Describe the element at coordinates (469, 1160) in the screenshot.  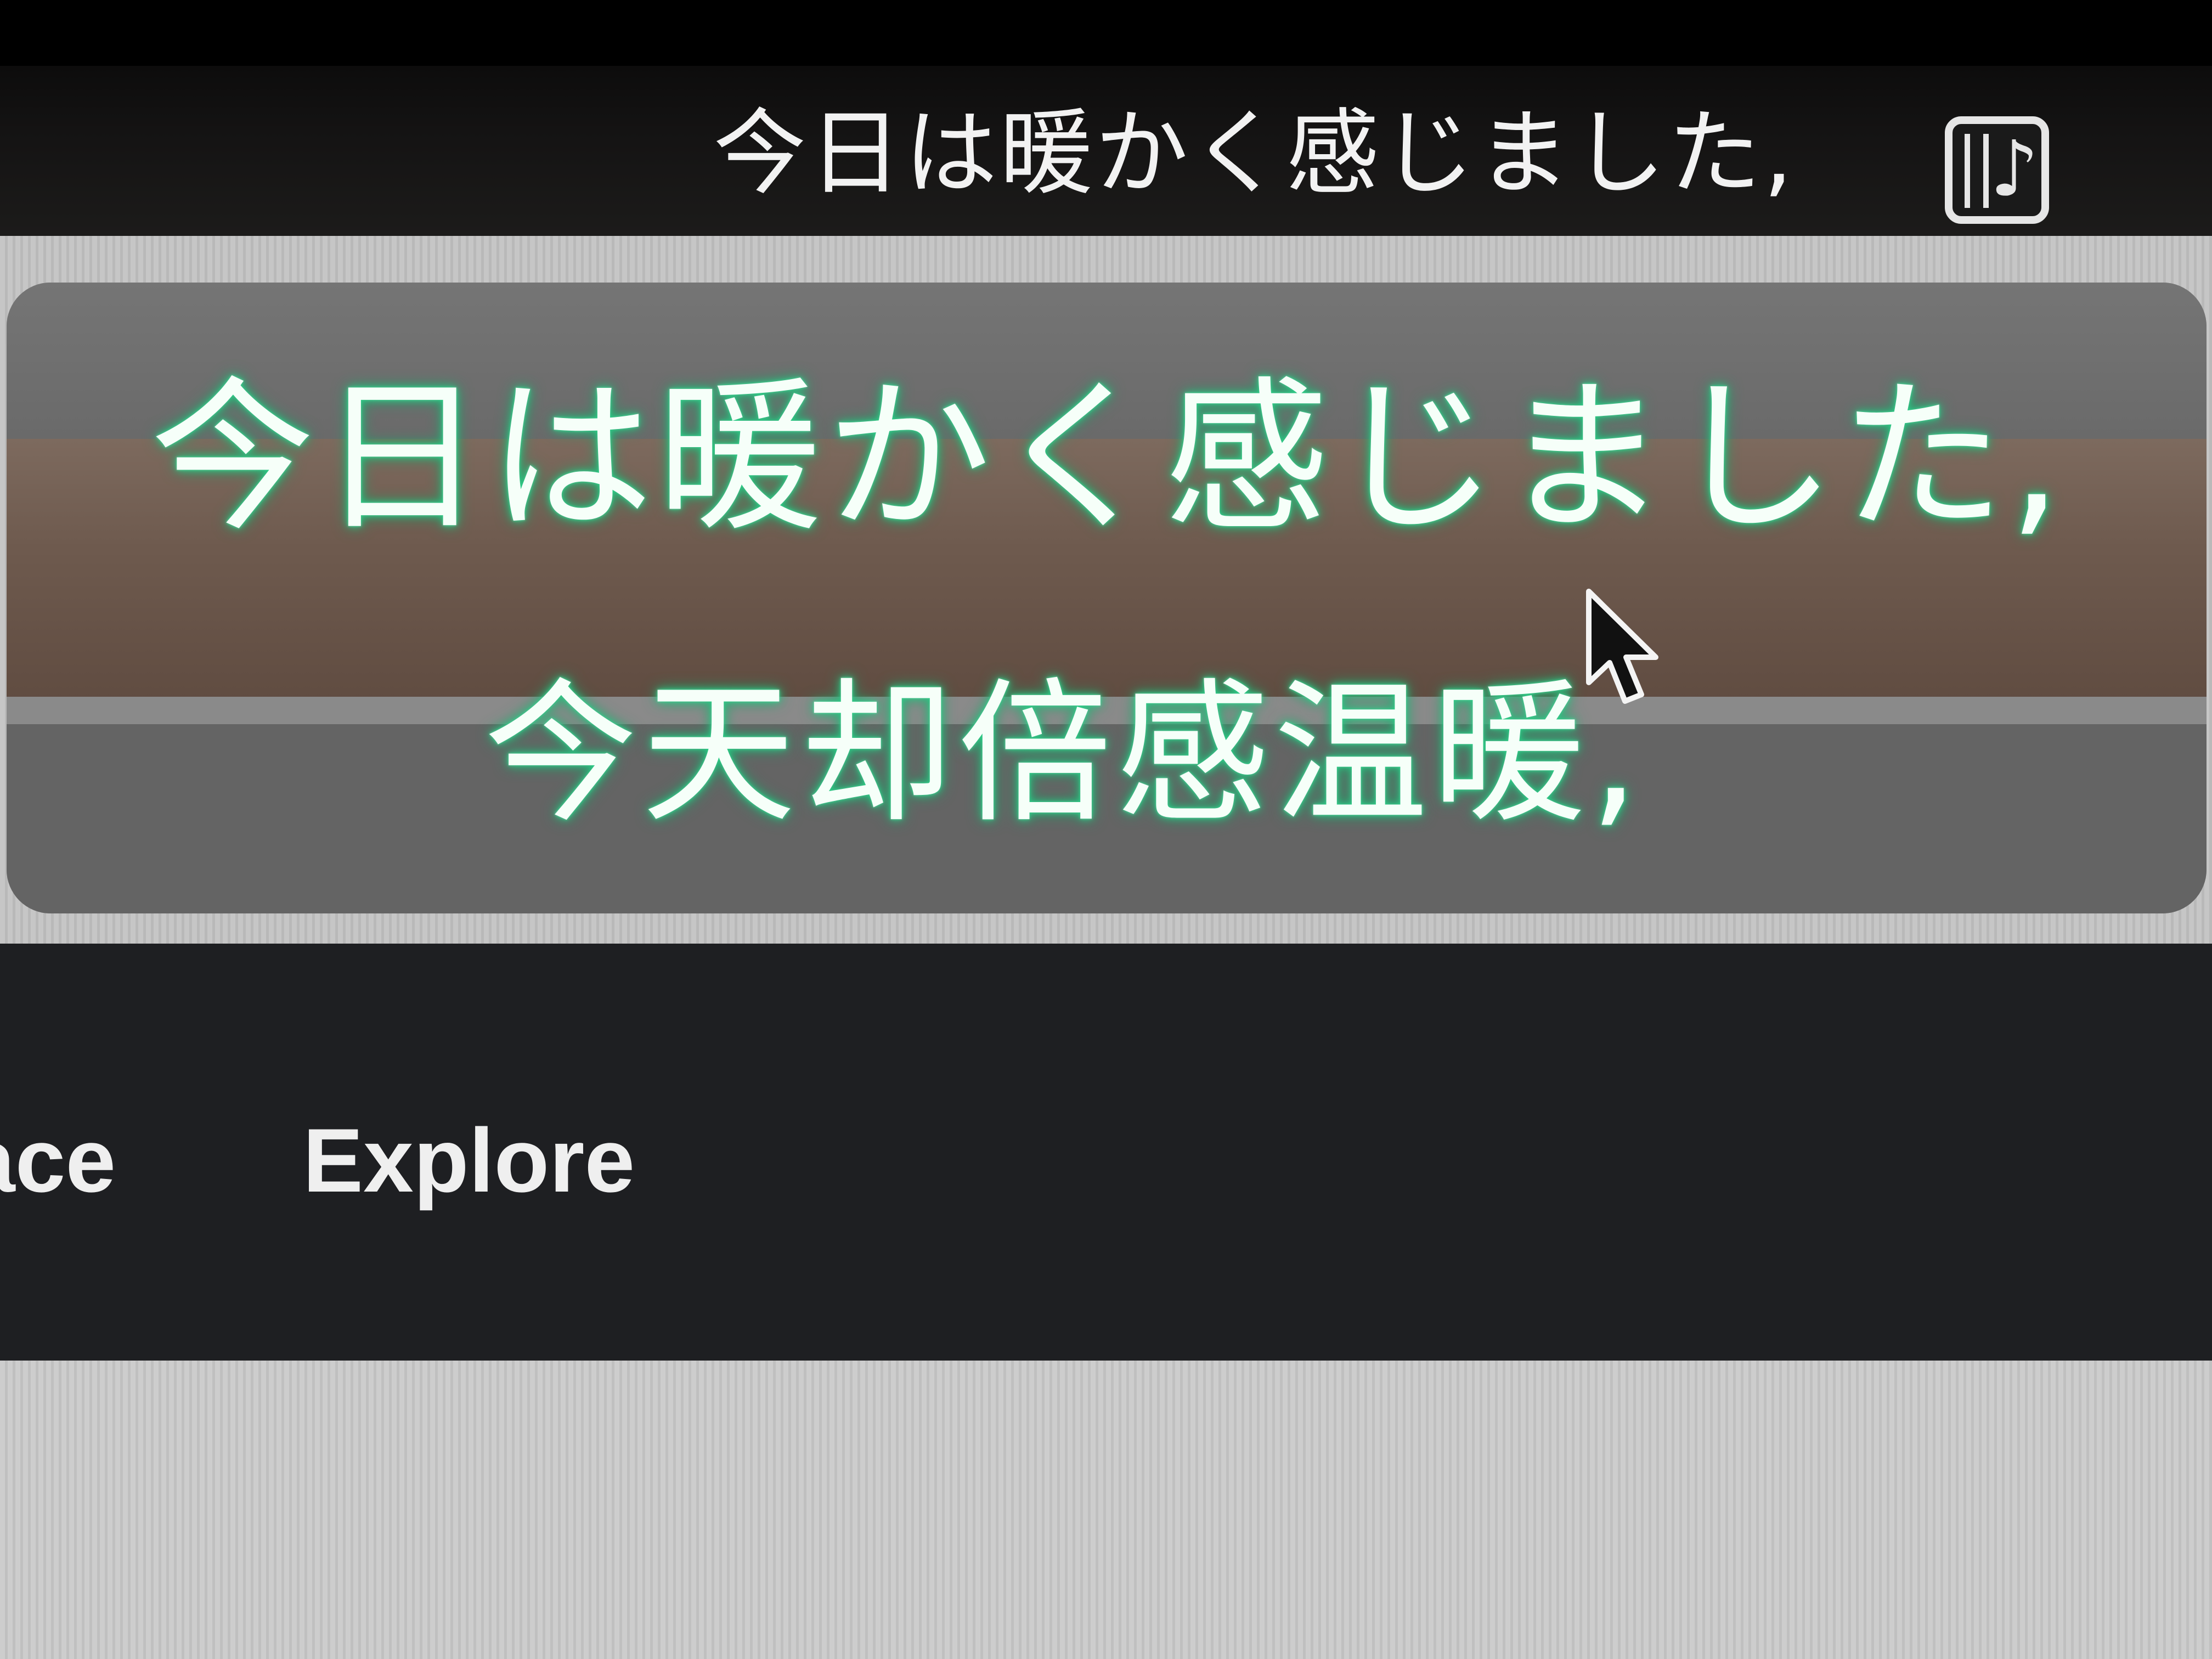
I see `nav-item-explore: Explore` at that location.